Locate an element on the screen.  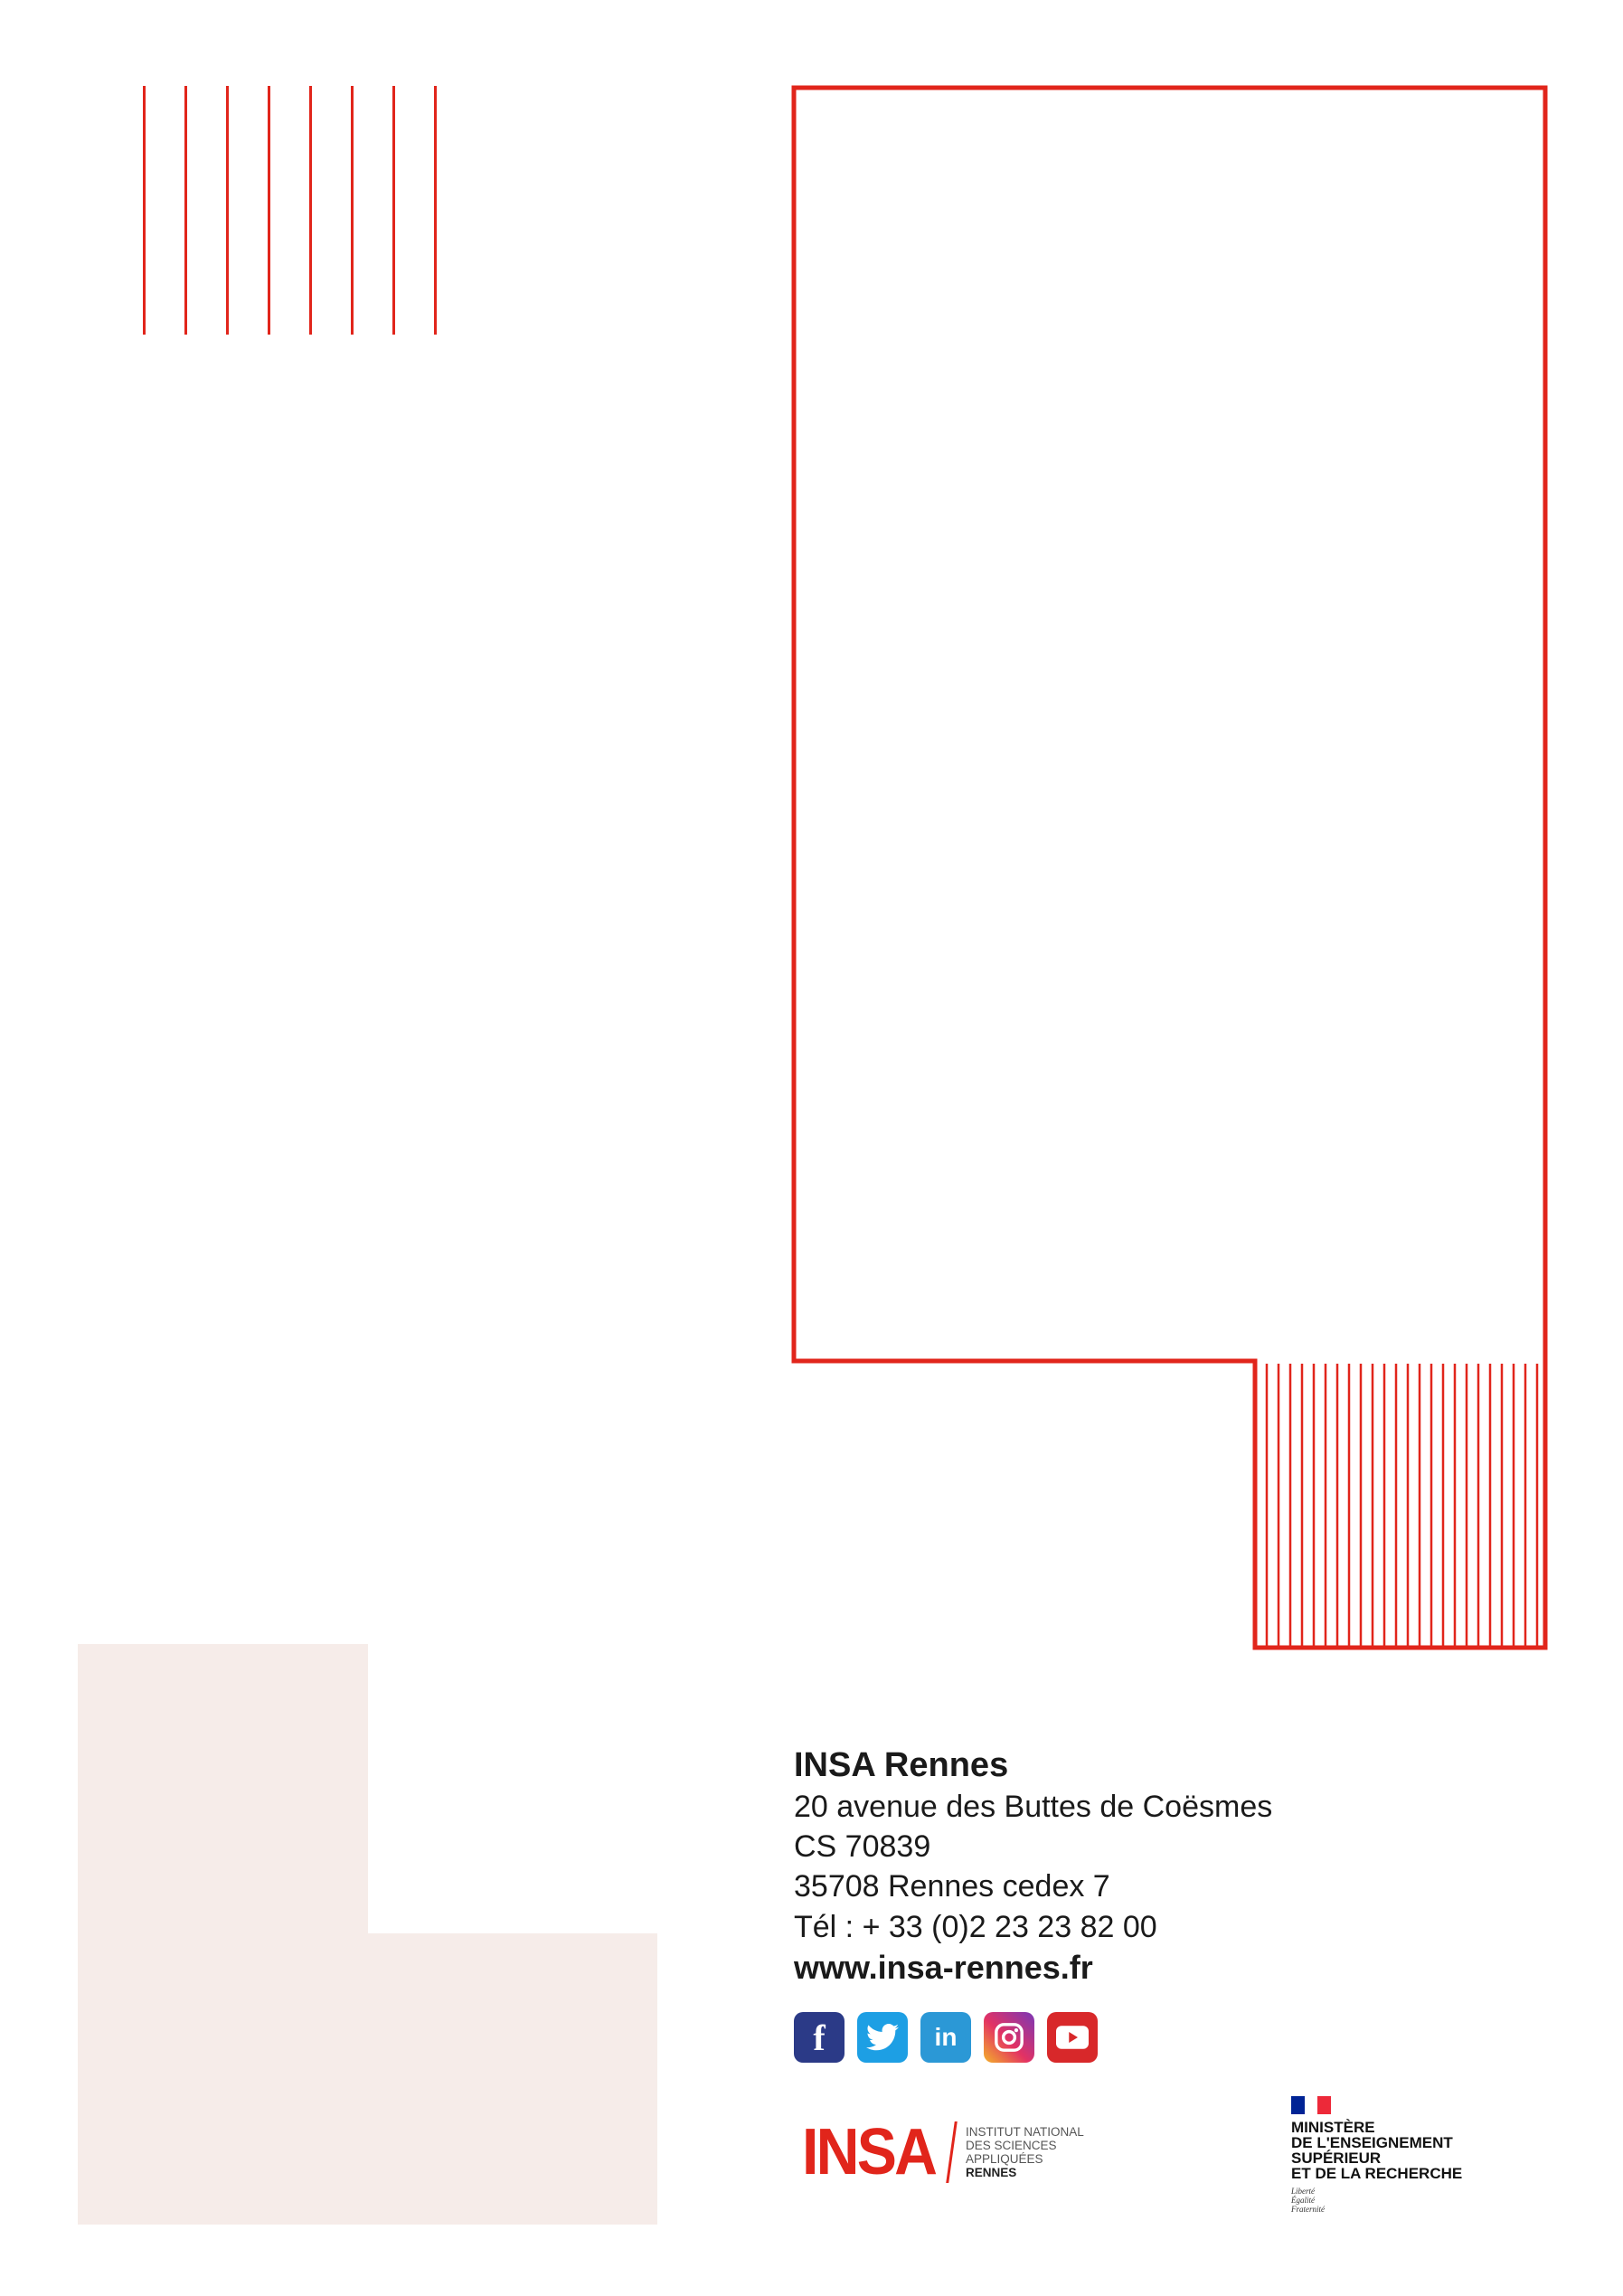
organization-name: INSA Rennes is located at coordinates (901, 1765).